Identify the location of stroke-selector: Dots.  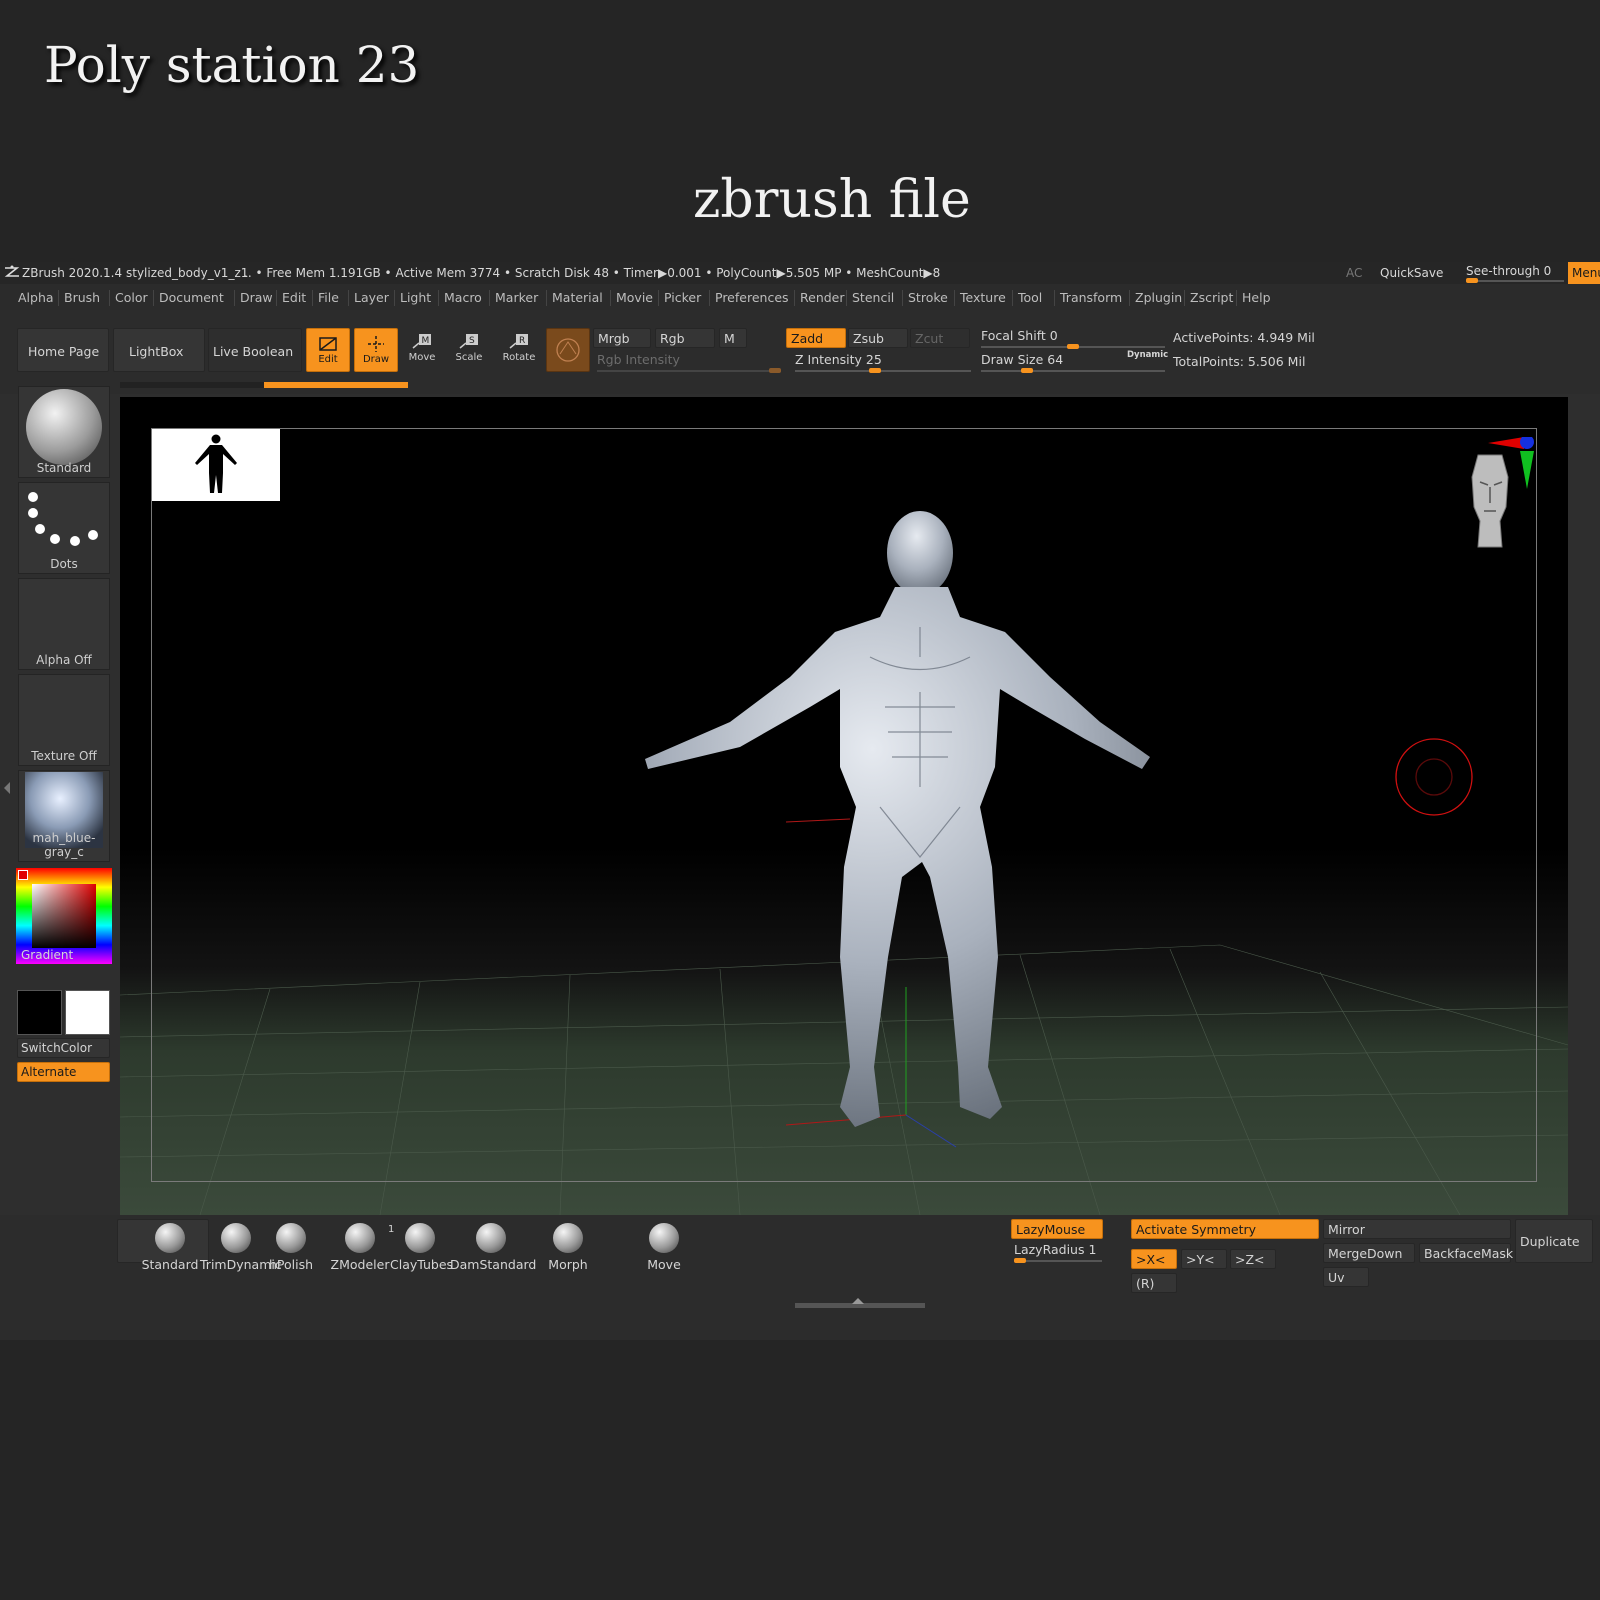
(64, 528).